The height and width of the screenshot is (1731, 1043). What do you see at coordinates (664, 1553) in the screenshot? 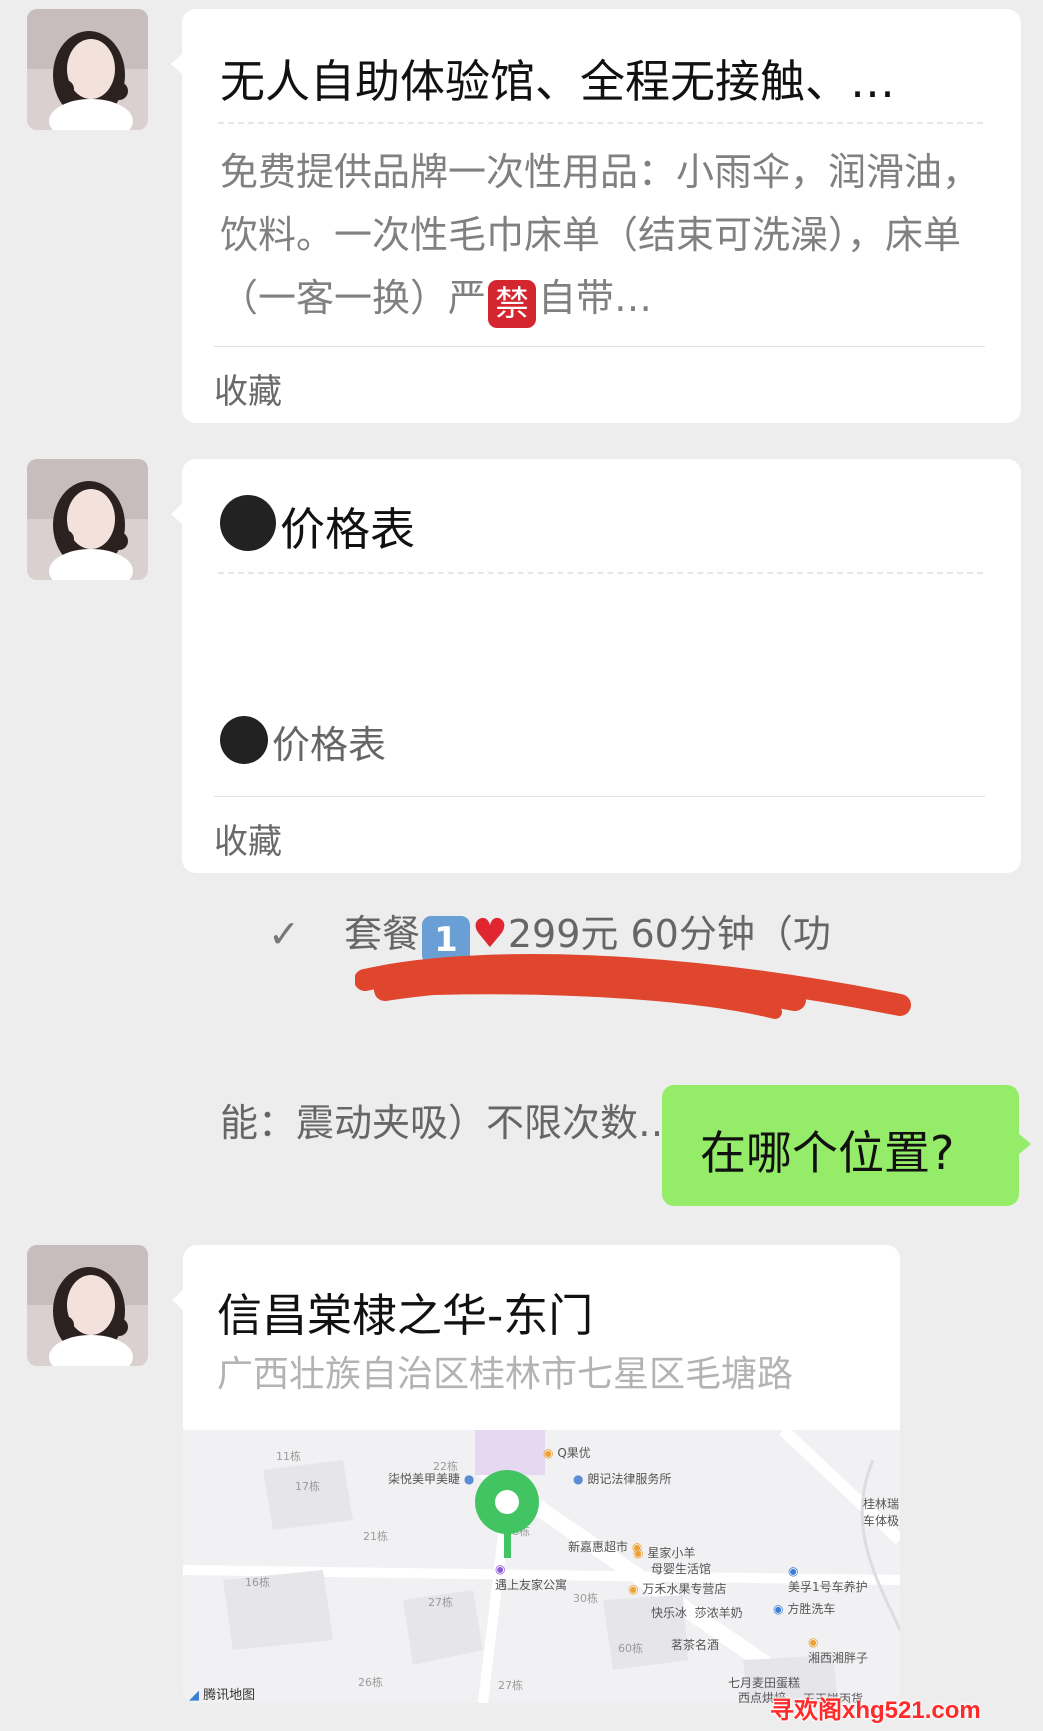
I see `poi-label: ◉ 星家小羊` at bounding box center [664, 1553].